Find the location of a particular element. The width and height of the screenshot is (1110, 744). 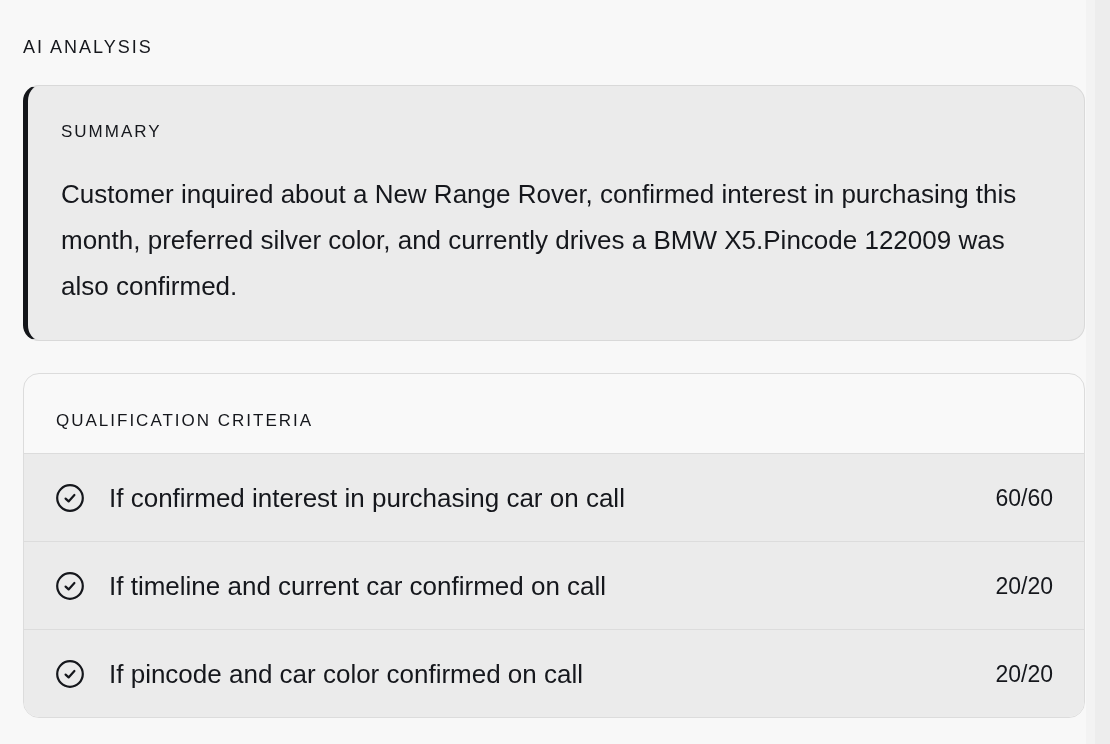

summary-text: Customer inquired about a New Range Rover, confirmed interest in purchasing this month, preferred silver color, and currently drives a BMW X5.Pincode 122009 was also confirmed. is located at coordinates (539, 240).